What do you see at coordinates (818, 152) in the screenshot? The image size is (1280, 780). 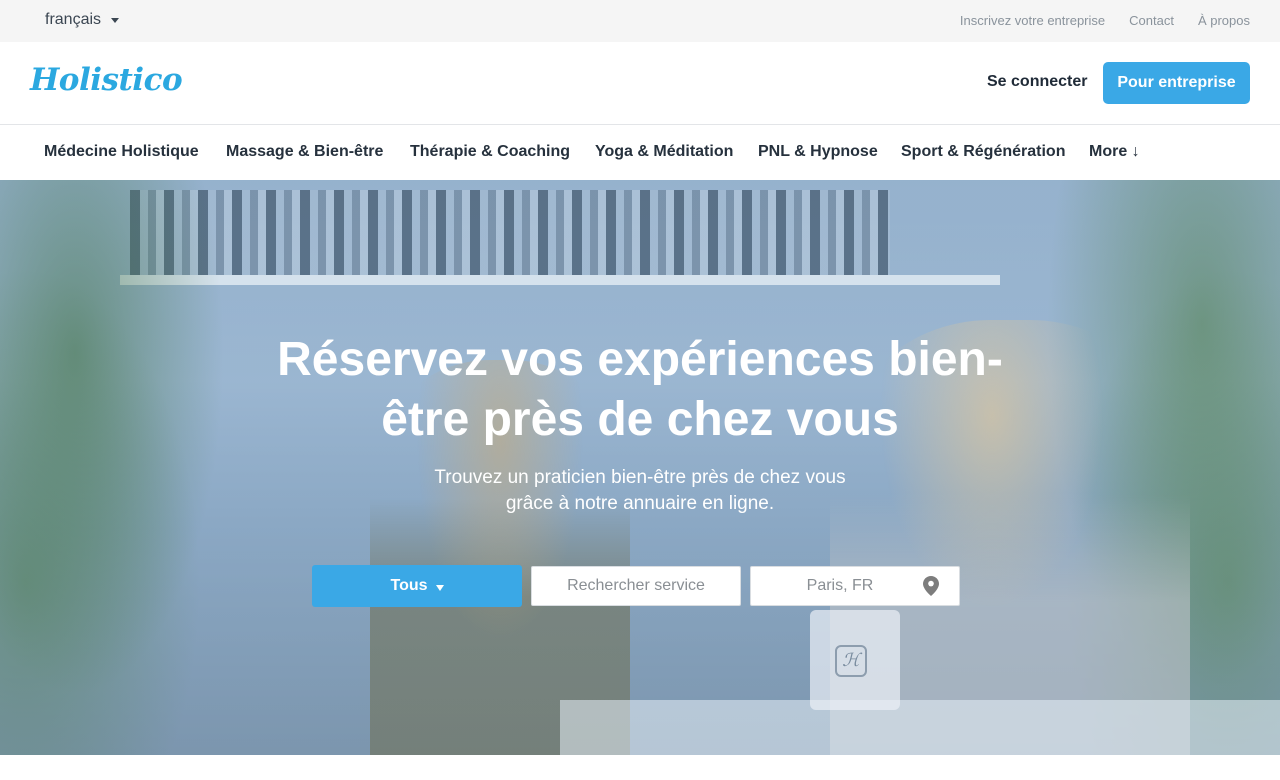 I see `category-pnl: PNL & Hypnose` at bounding box center [818, 152].